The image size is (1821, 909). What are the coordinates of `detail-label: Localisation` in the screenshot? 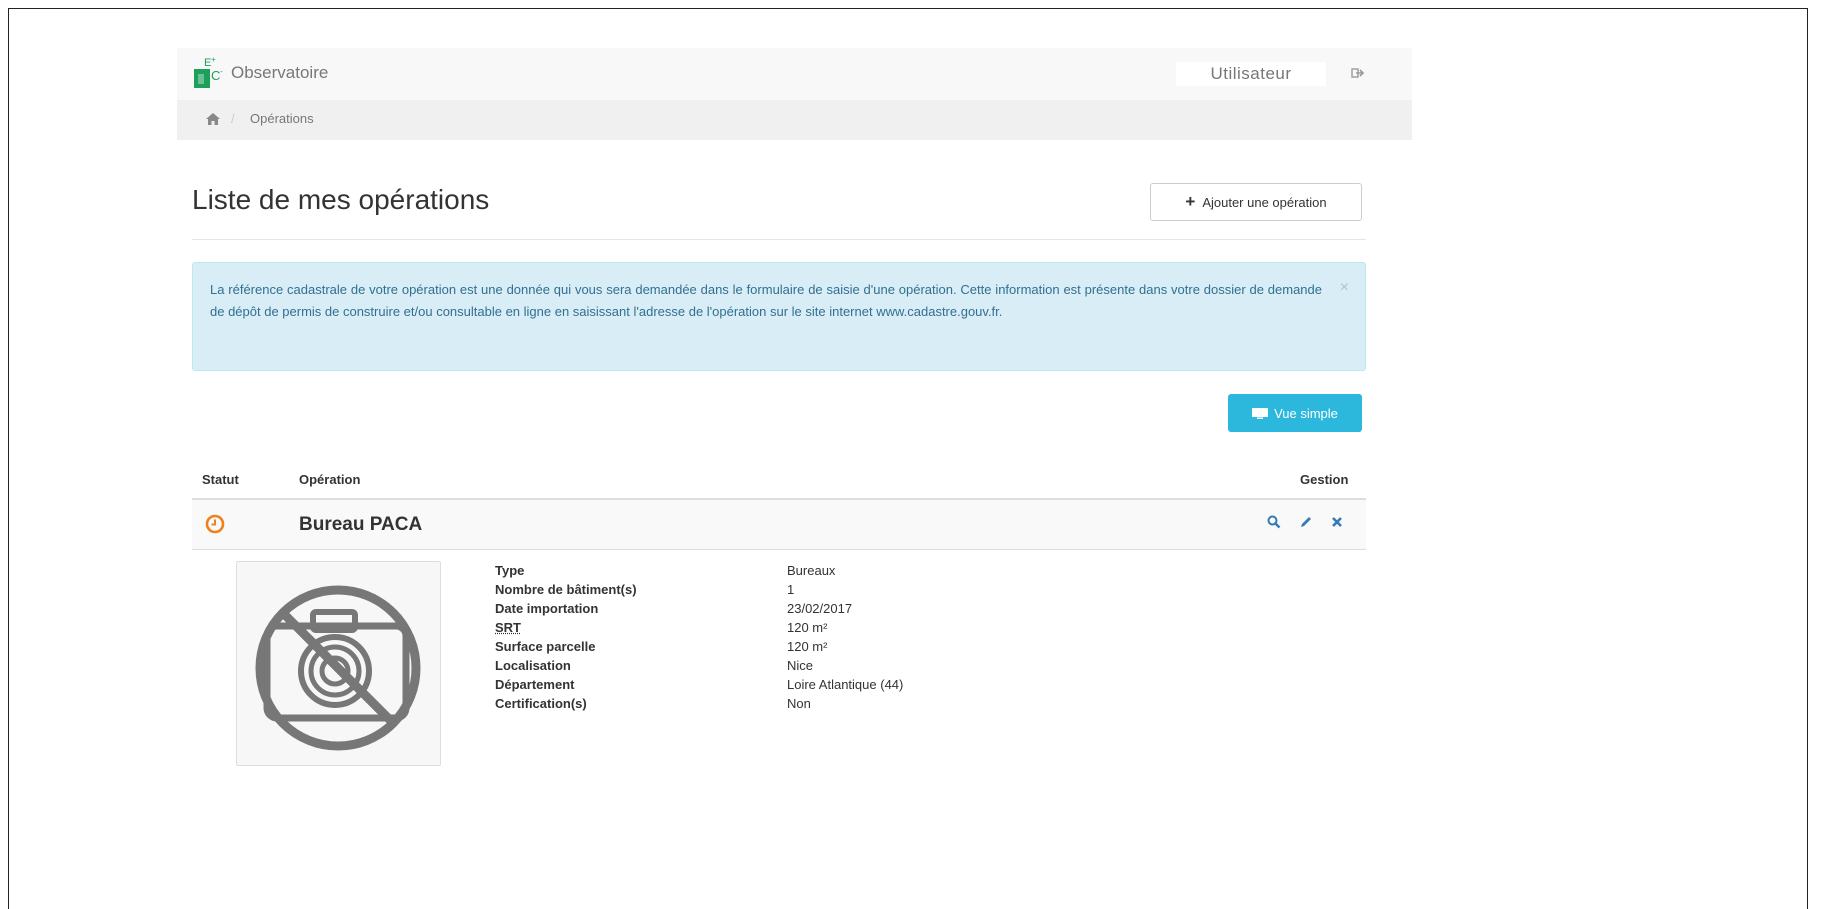 It's located at (533, 665).